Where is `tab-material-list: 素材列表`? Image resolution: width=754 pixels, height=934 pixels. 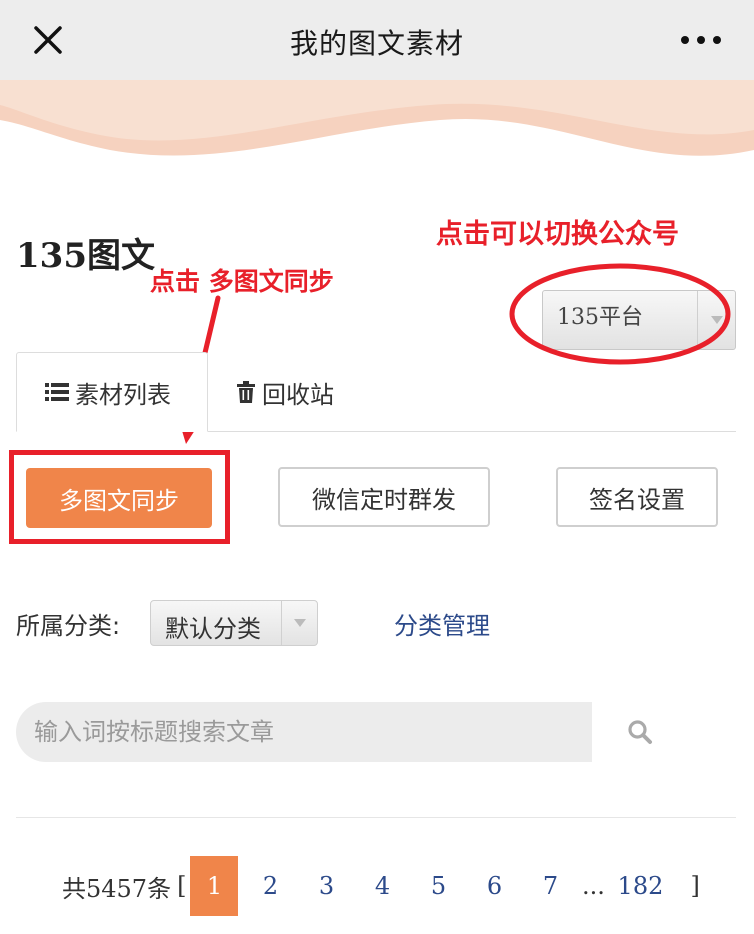
tab-material-list: 素材列表 is located at coordinates (112, 392).